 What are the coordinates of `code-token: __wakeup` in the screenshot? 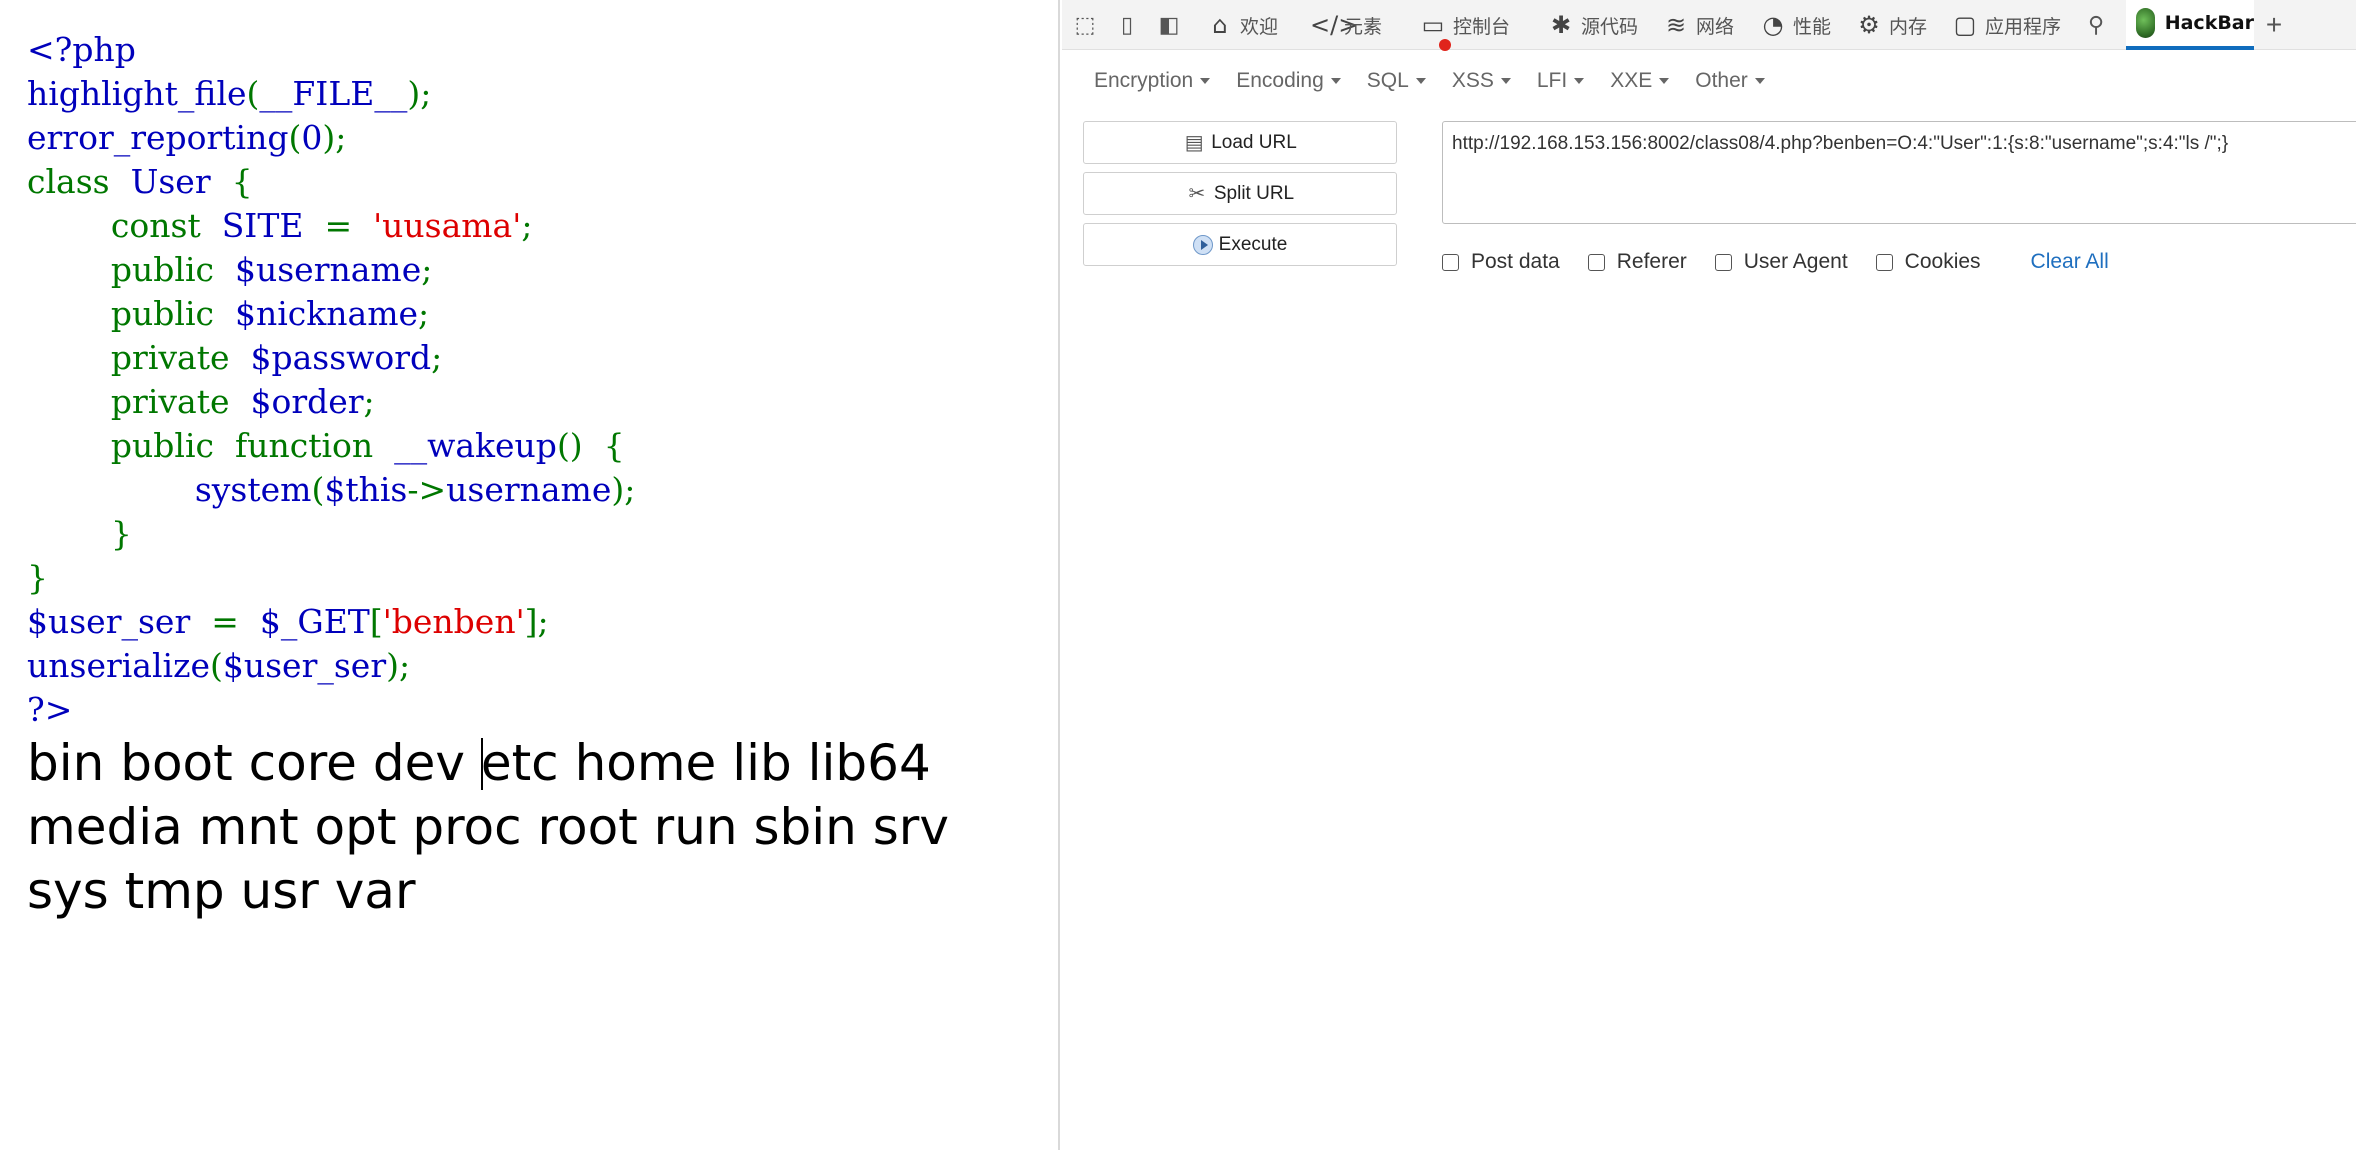 It's located at (475, 445).